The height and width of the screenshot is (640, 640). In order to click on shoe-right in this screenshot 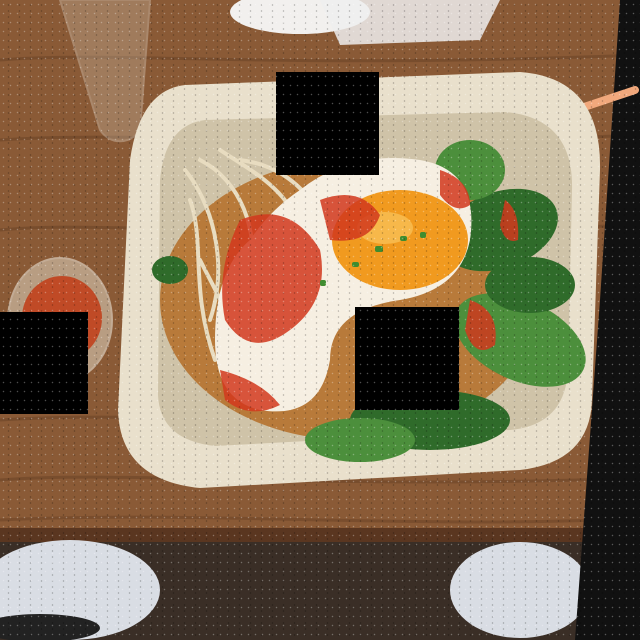, I will do `click(520, 590)`.